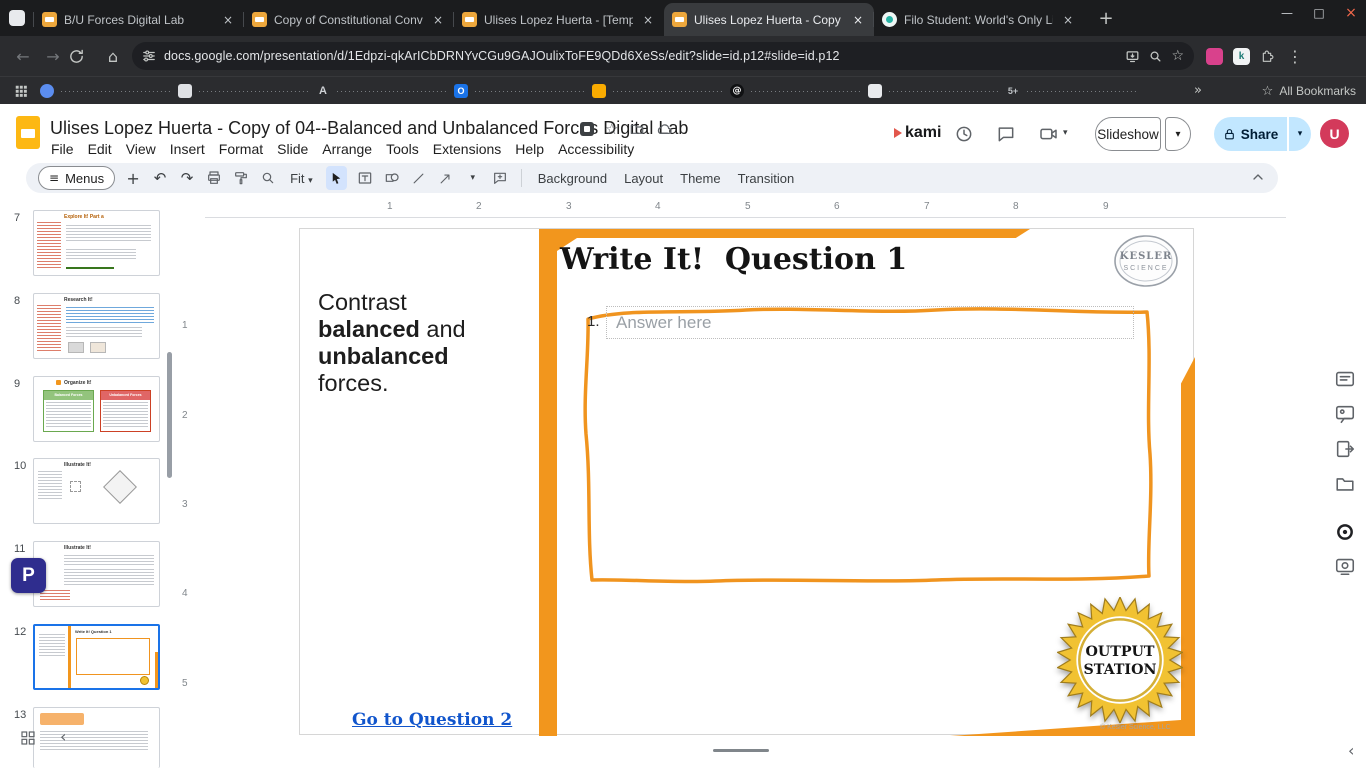 The width and height of the screenshot is (1366, 768). I want to click on menu-view: View, so click(141, 149).